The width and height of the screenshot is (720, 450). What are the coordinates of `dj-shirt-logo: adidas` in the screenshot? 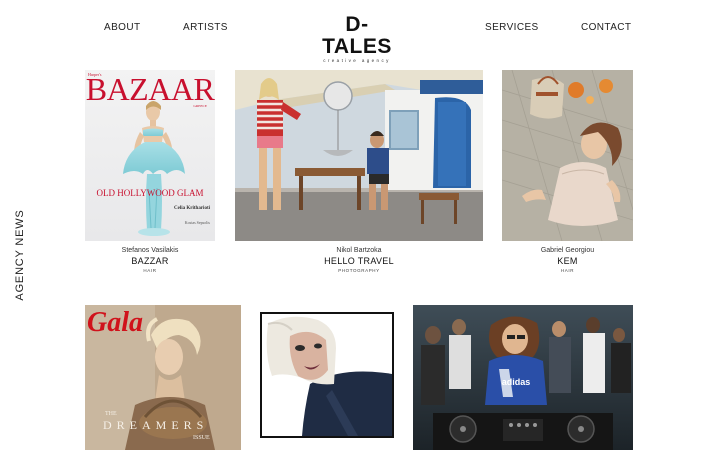 It's located at (516, 382).